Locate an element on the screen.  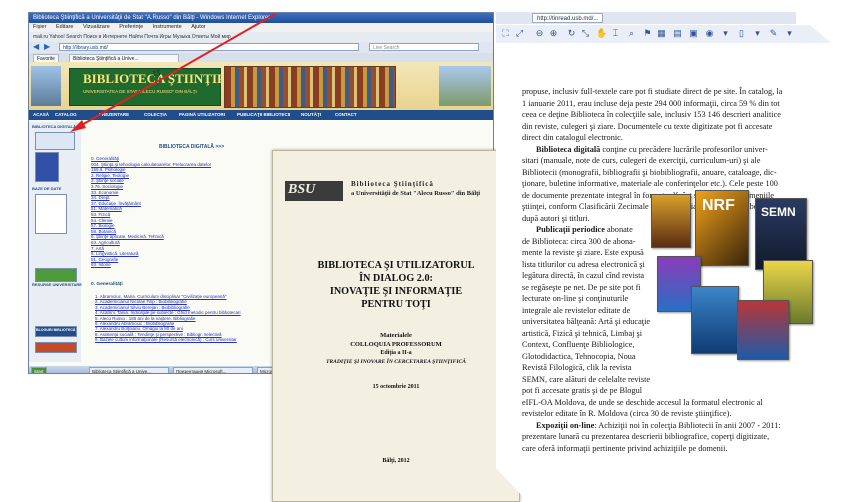
cover-colloquium: COLLOQUIA PROFESSORUM is located at coordinates (396, 344).